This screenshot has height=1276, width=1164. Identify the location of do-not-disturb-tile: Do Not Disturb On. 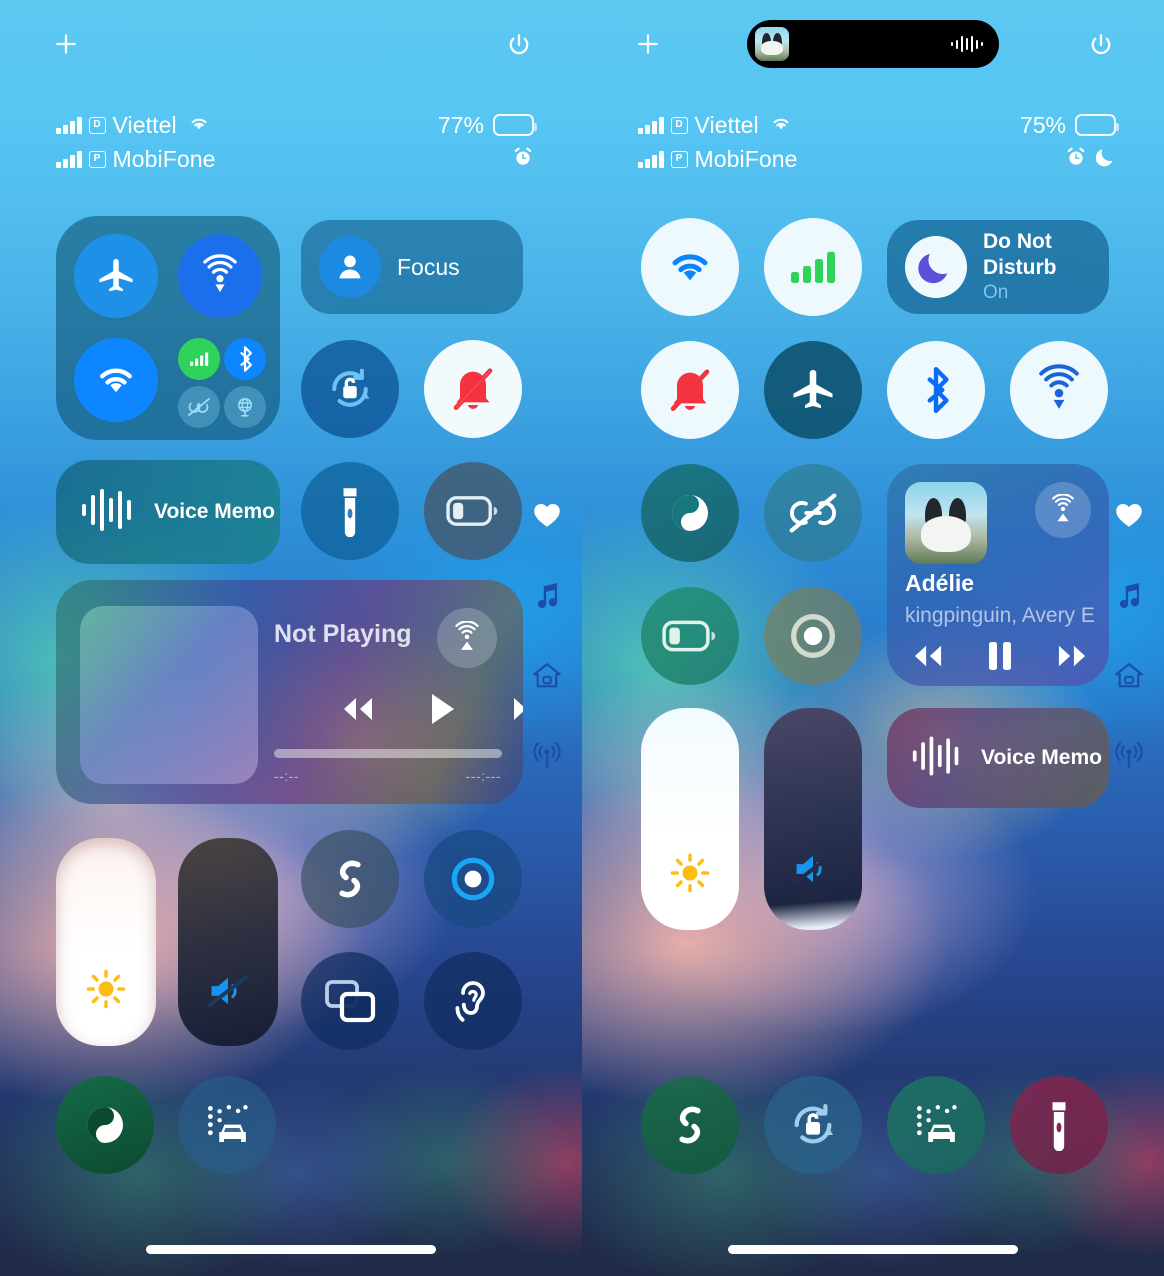
(998, 267).